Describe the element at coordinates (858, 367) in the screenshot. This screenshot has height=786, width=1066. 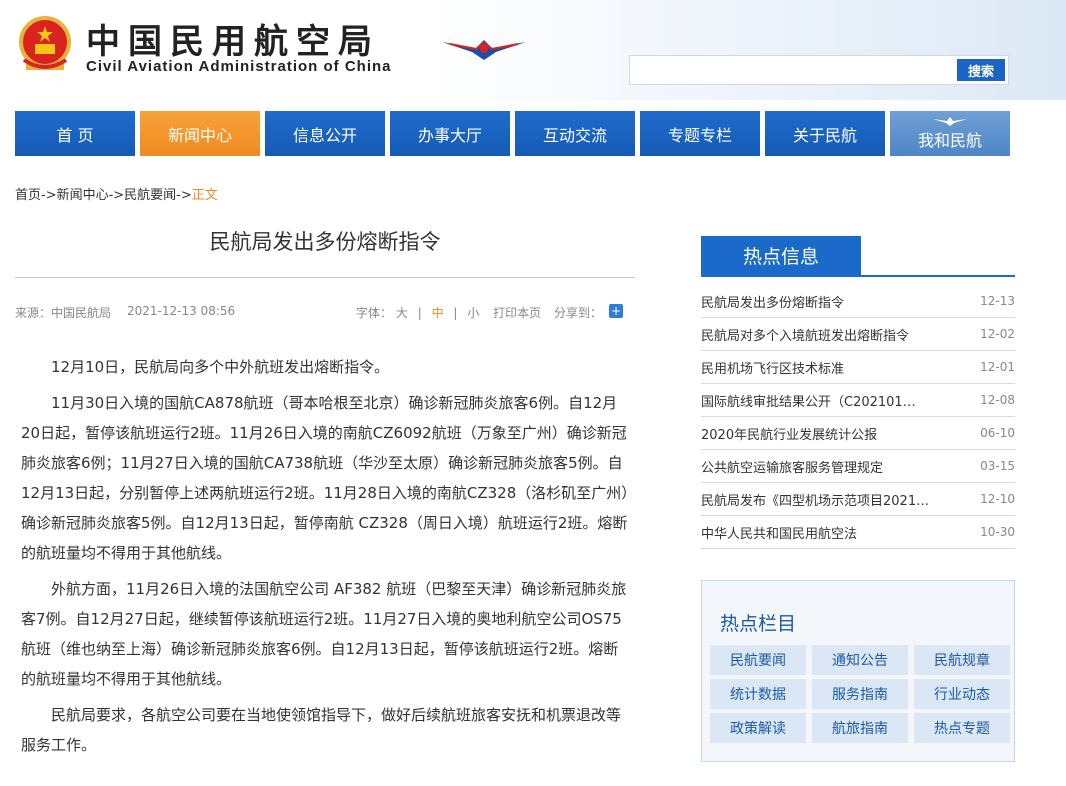
I see `hot-info-item: 民用机场飞行区技术标准 12-01` at that location.